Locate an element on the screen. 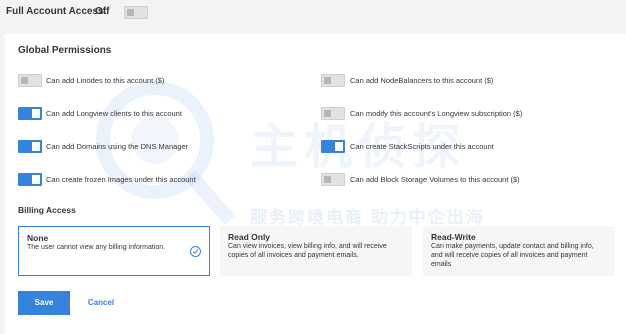 This screenshot has height=334, width=626. perm-toggle-linodes is located at coordinates (30, 80).